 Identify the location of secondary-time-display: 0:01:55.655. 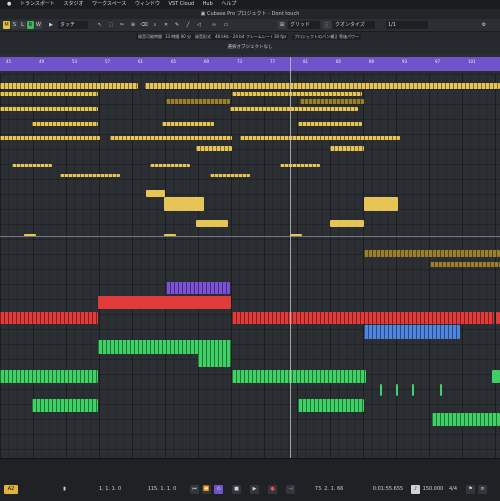
(388, 489).